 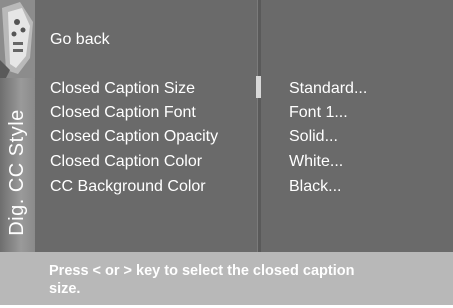 What do you see at coordinates (258, 87) in the screenshot?
I see `selection-indicator` at bounding box center [258, 87].